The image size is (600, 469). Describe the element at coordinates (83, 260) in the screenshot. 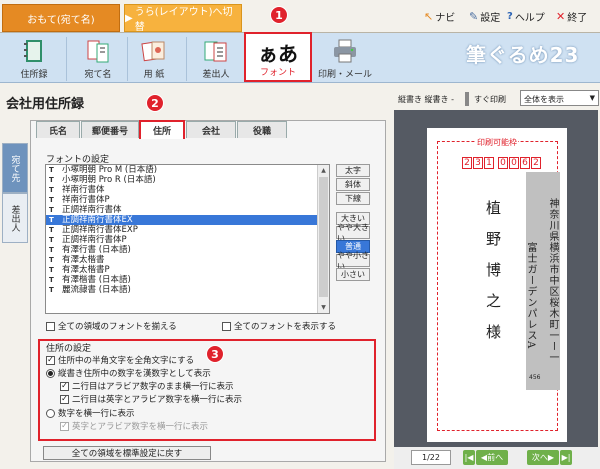

I see `font-name: 有澤太楷書` at that location.